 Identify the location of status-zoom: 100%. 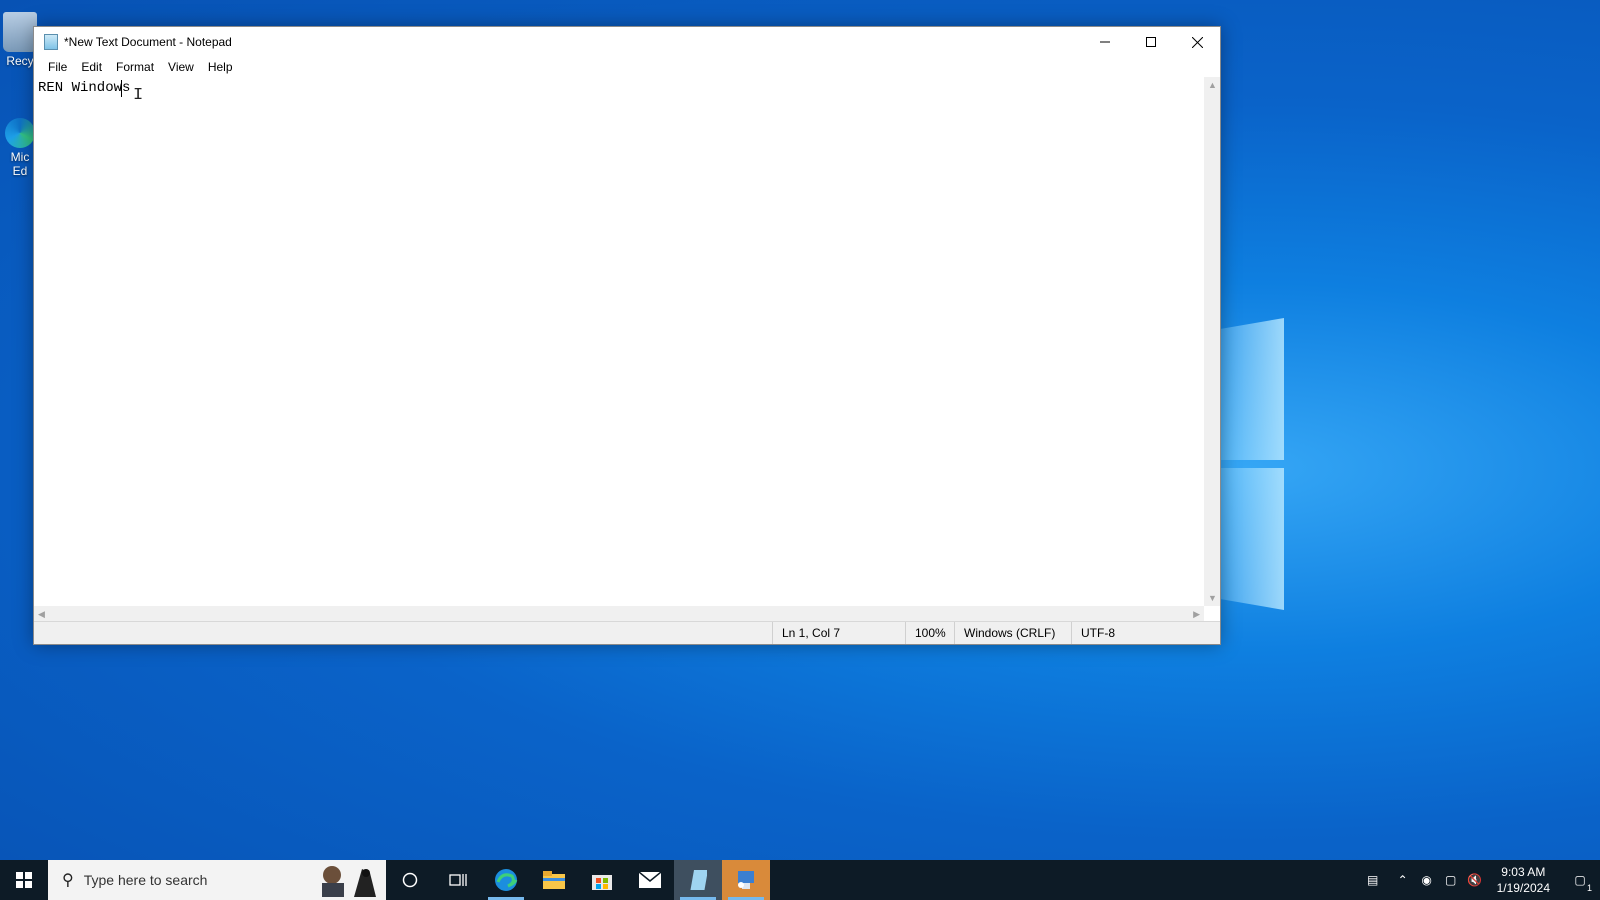
(930, 633).